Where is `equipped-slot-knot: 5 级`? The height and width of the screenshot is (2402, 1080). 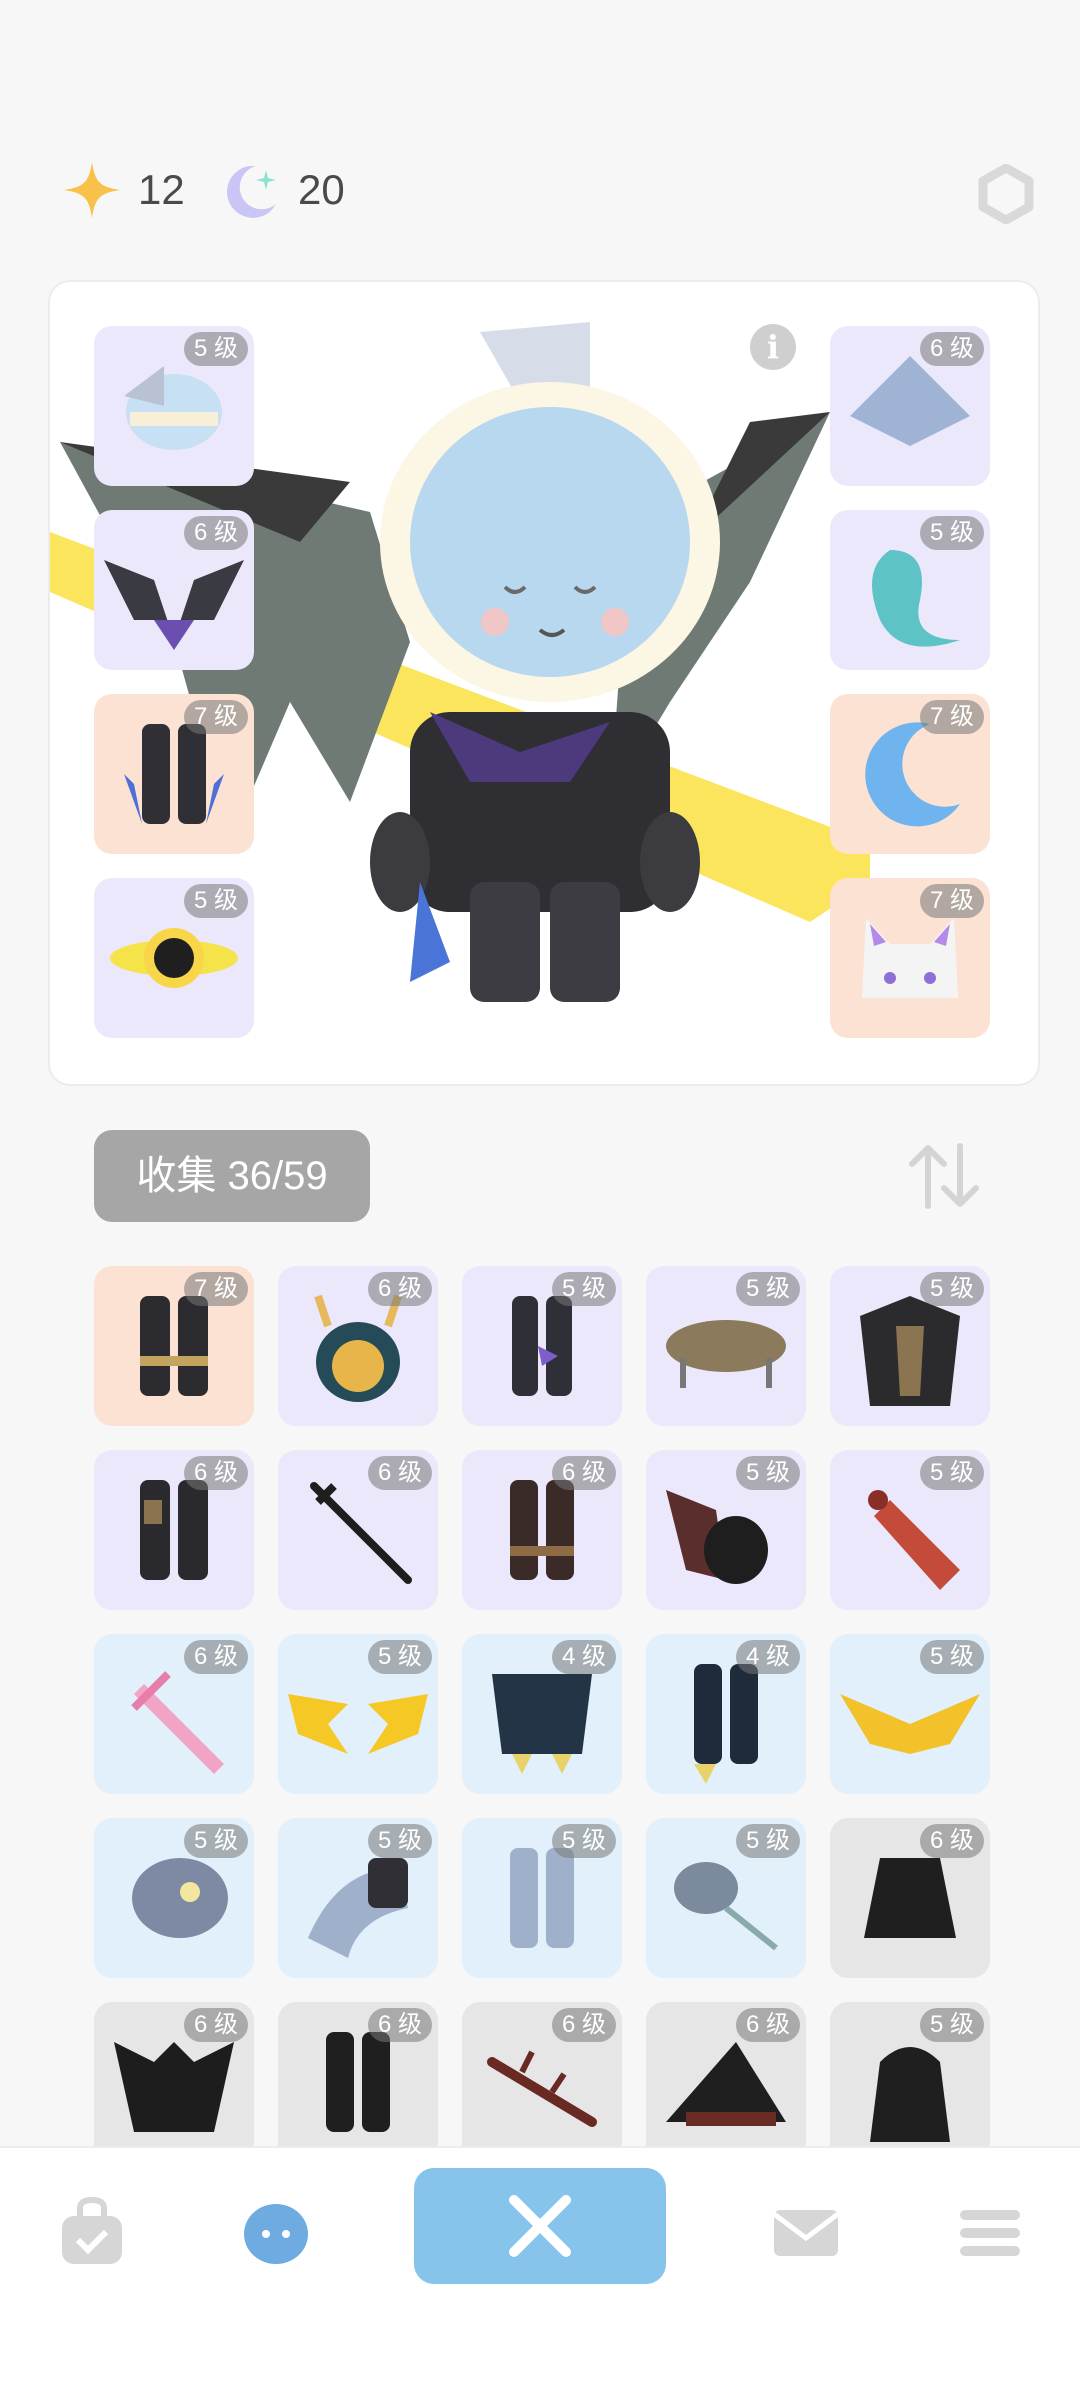 equipped-slot-knot: 5 级 is located at coordinates (910, 590).